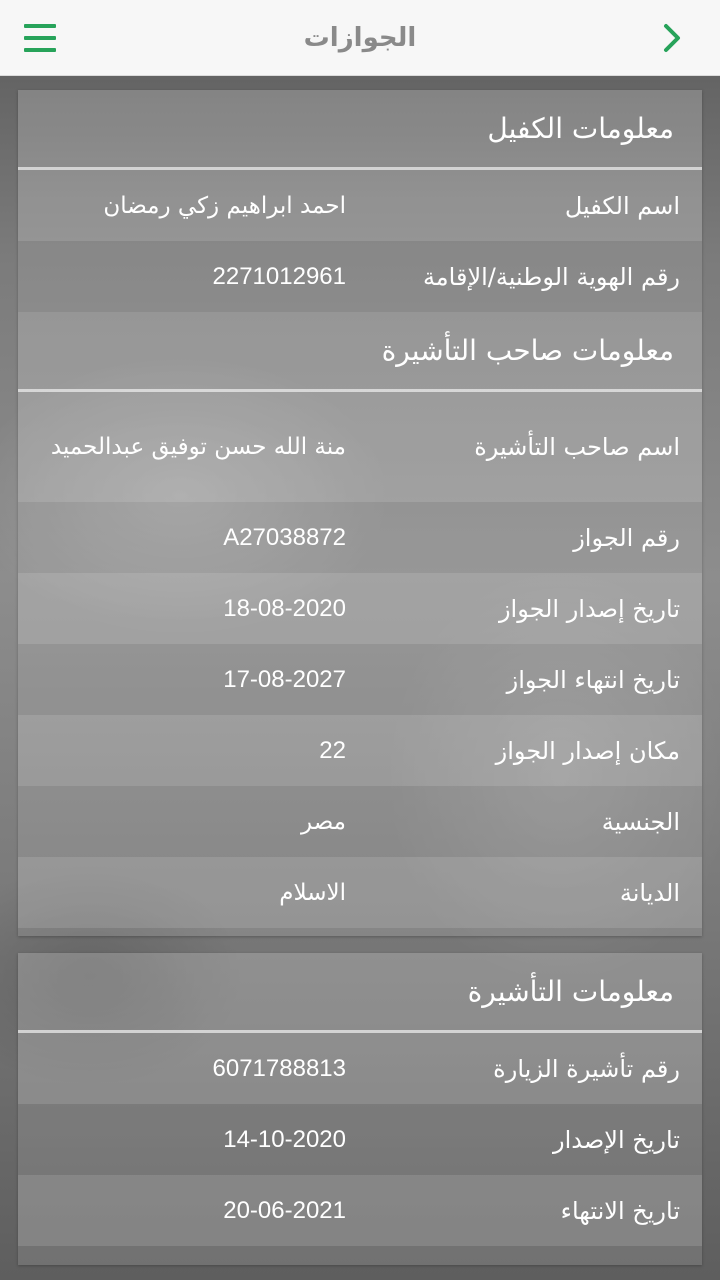  What do you see at coordinates (332, 750) in the screenshot?
I see `row-value: 22` at bounding box center [332, 750].